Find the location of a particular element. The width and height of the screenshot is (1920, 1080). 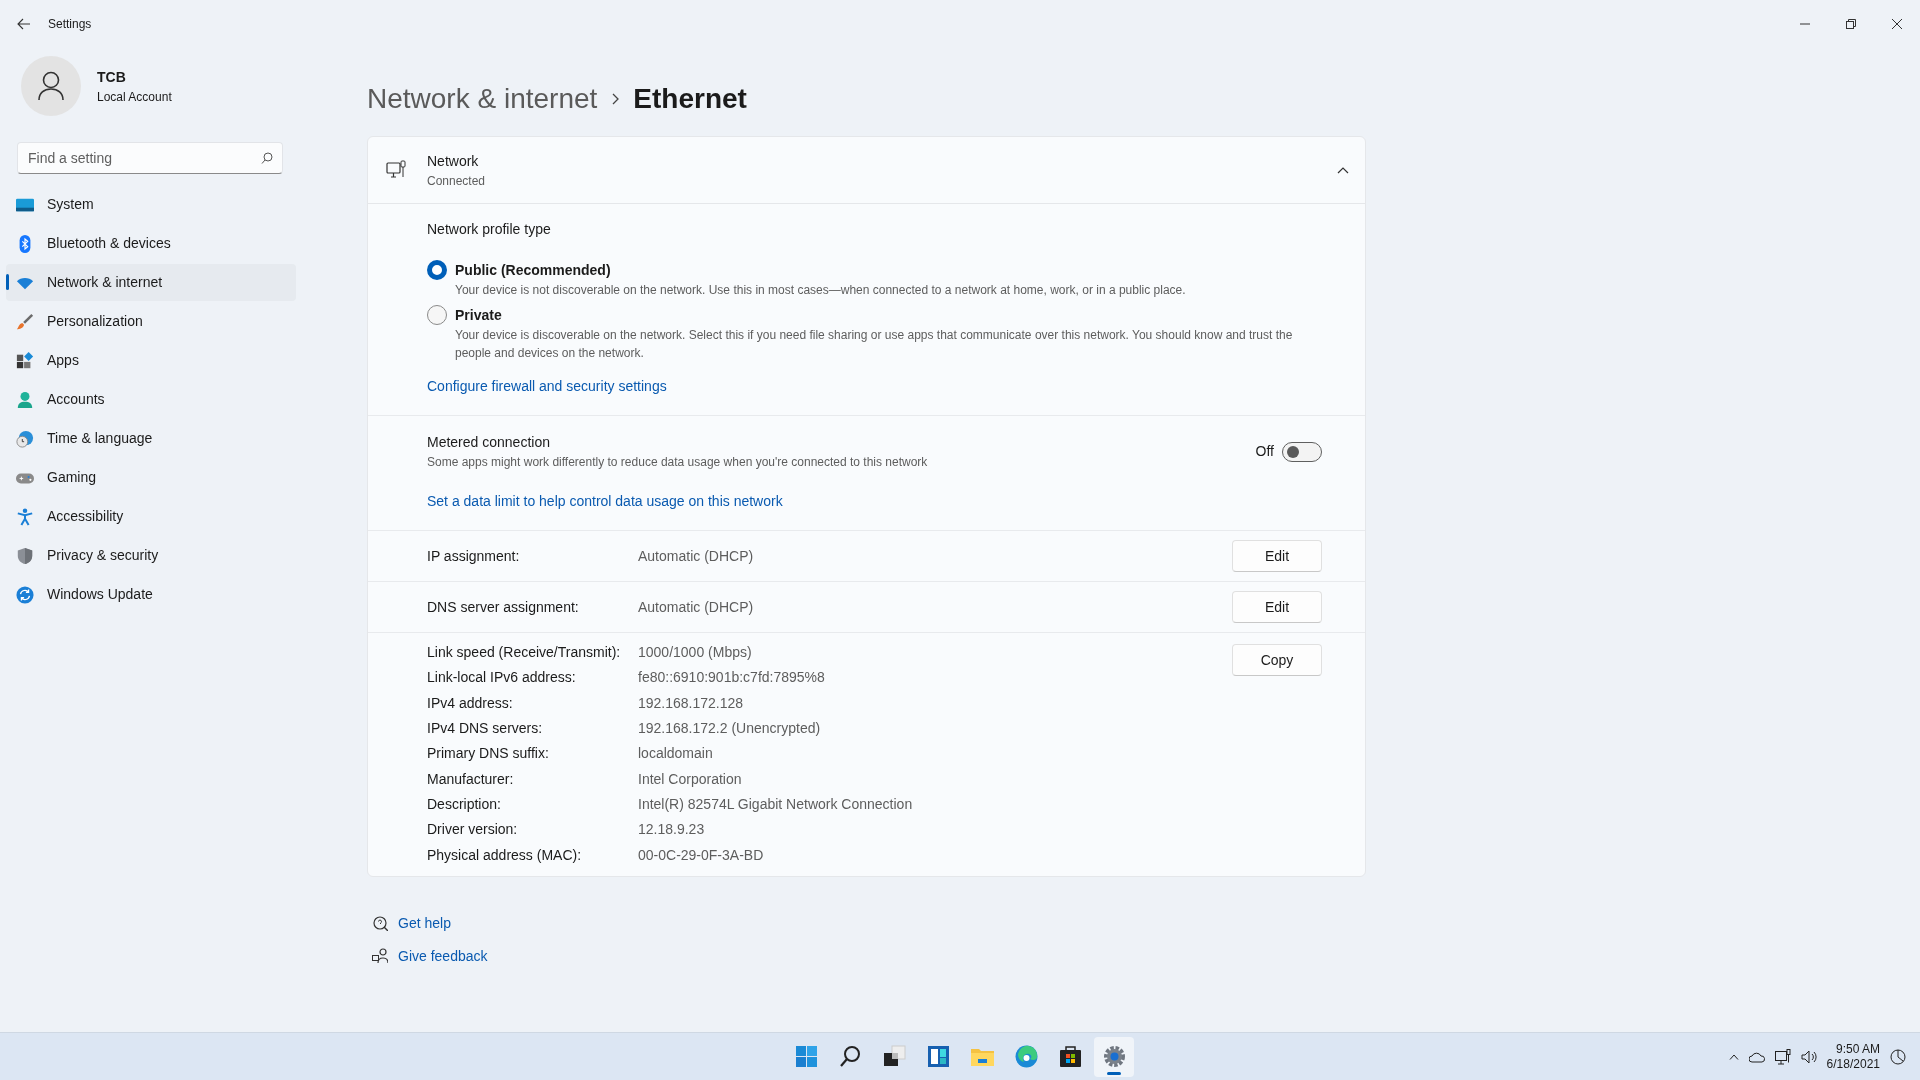

help-link: Give feedback is located at coordinates (443, 956).